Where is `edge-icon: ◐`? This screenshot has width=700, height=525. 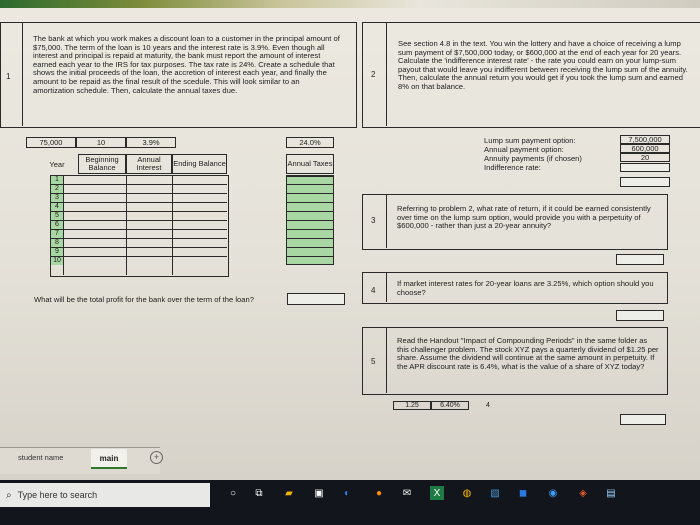
edge-icon: ◐ is located at coordinates (347, 493).